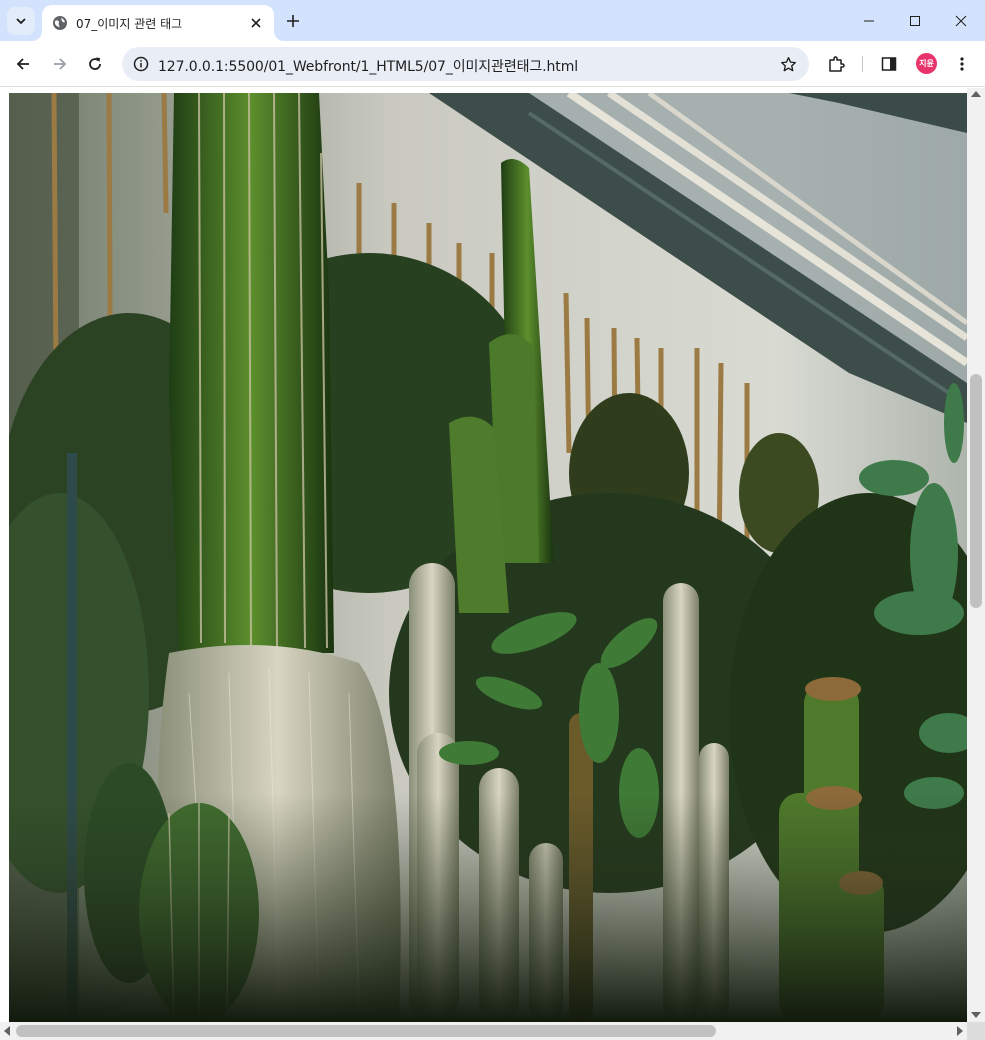 Image resolution: width=985 pixels, height=1040 pixels. I want to click on horizontal-scrollbar, so click(483, 1031).